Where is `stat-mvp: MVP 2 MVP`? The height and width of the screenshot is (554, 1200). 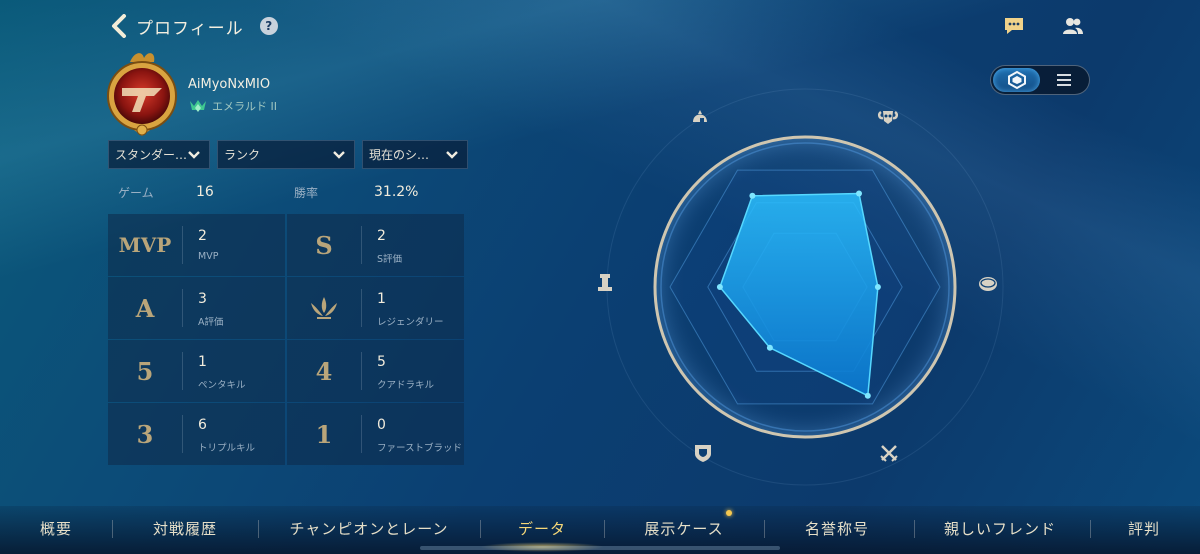
stat-mvp: MVP 2 MVP is located at coordinates (196, 245).